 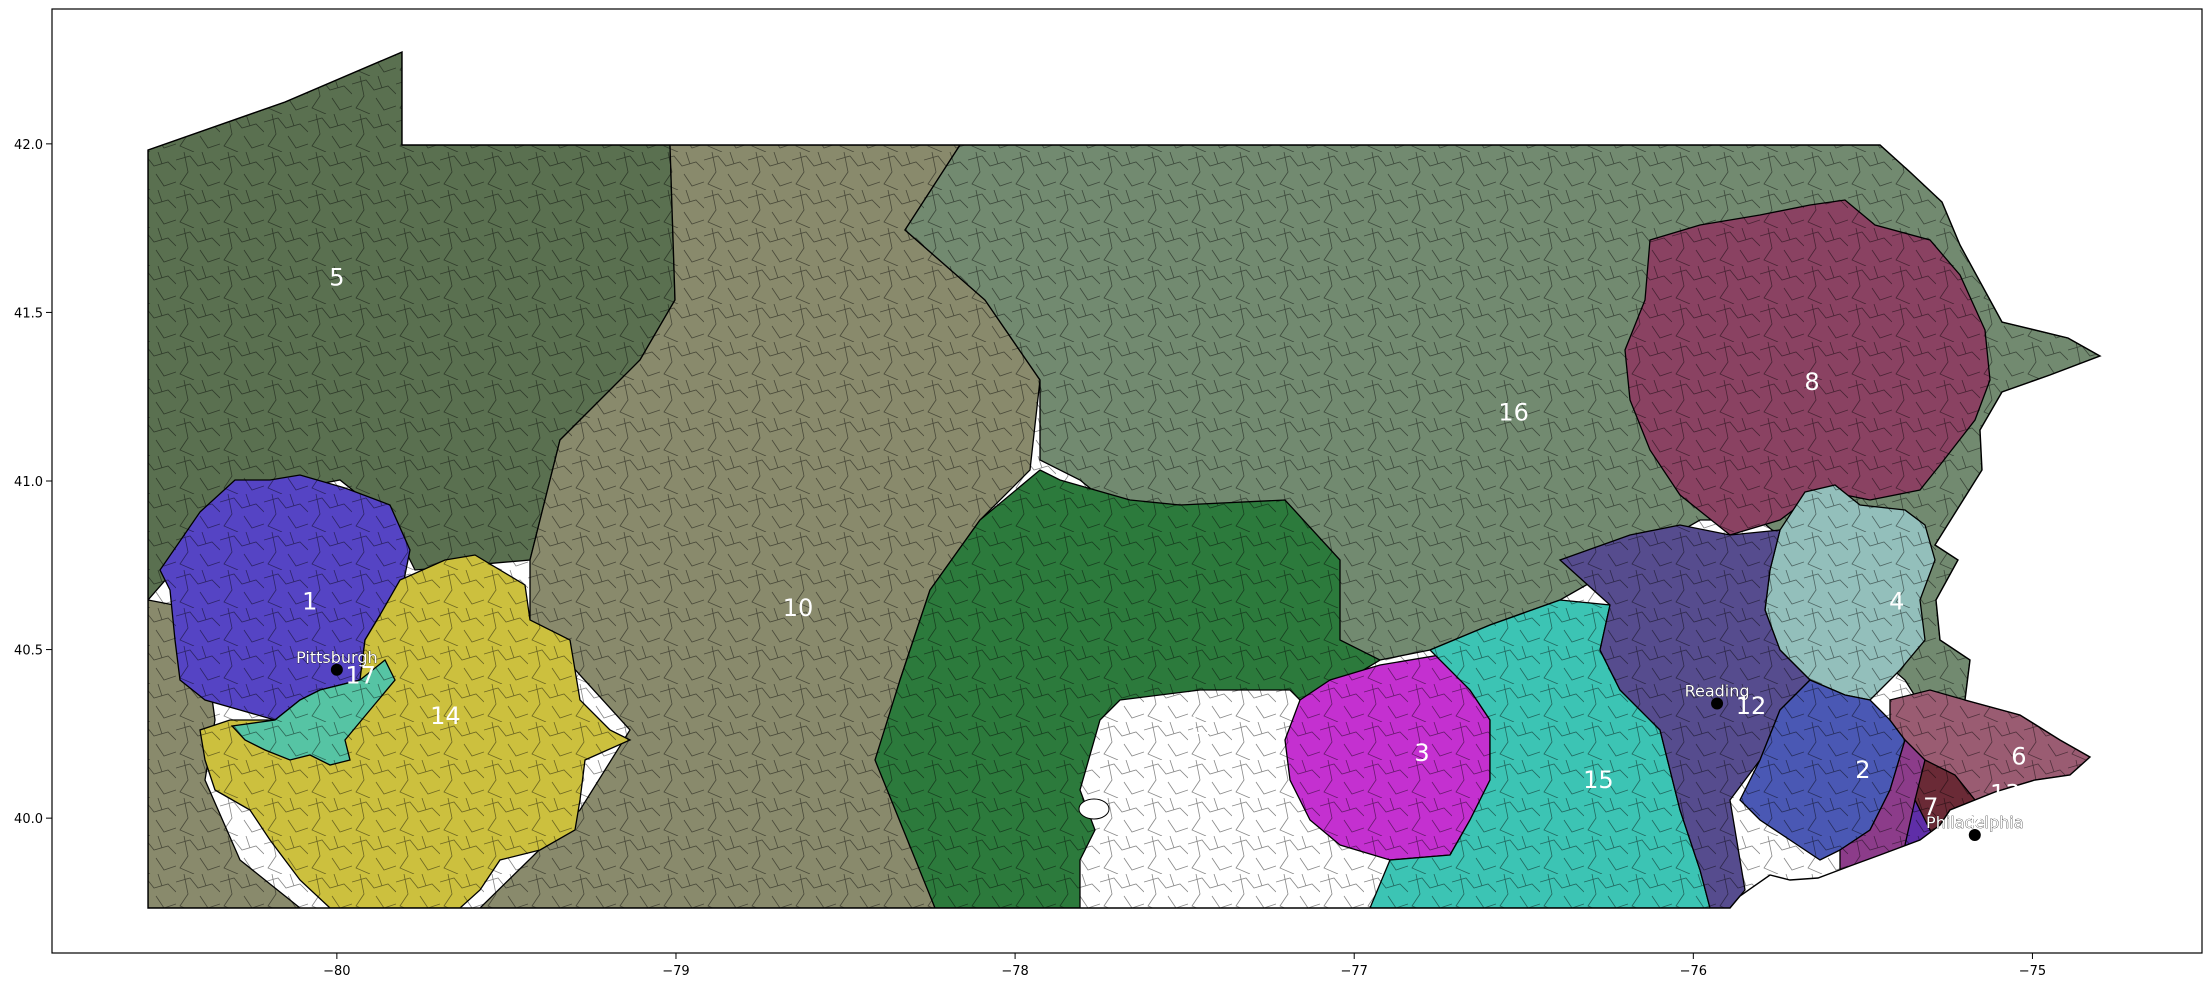 What do you see at coordinates (1693, 971) in the screenshot?
I see `x-tick-label: −76` at bounding box center [1693, 971].